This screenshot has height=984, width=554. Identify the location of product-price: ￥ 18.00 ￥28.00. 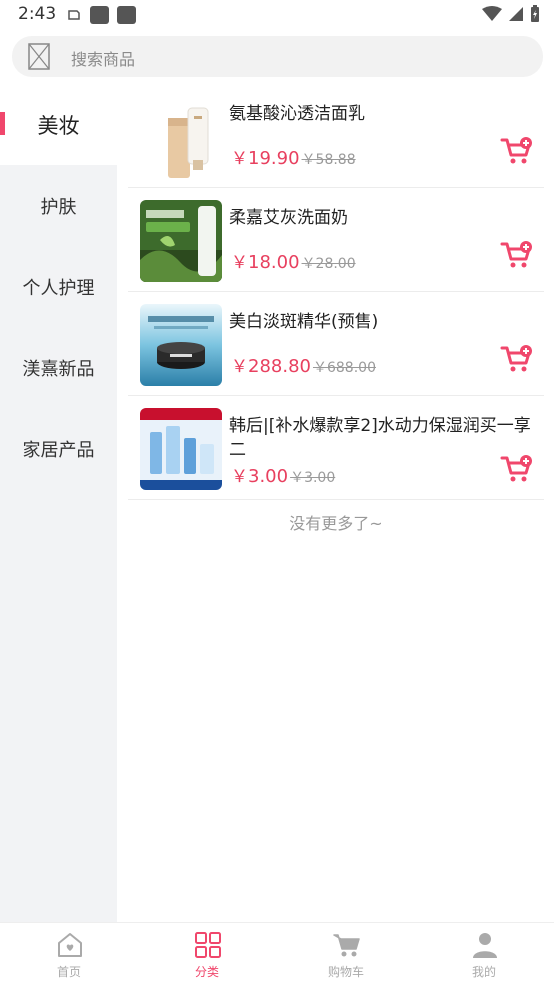
(293, 260).